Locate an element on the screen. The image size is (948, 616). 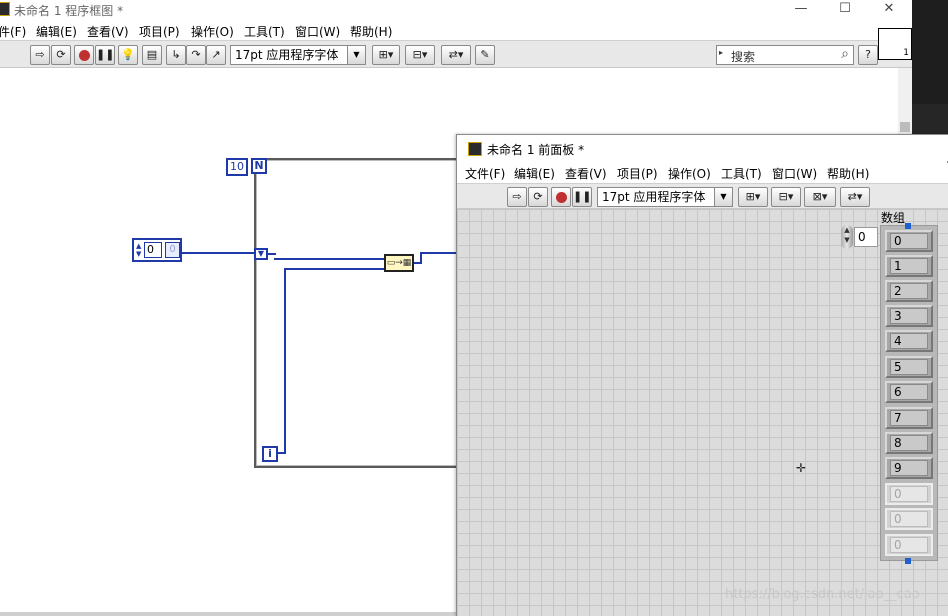
array-element: 4 is located at coordinates (909, 341).